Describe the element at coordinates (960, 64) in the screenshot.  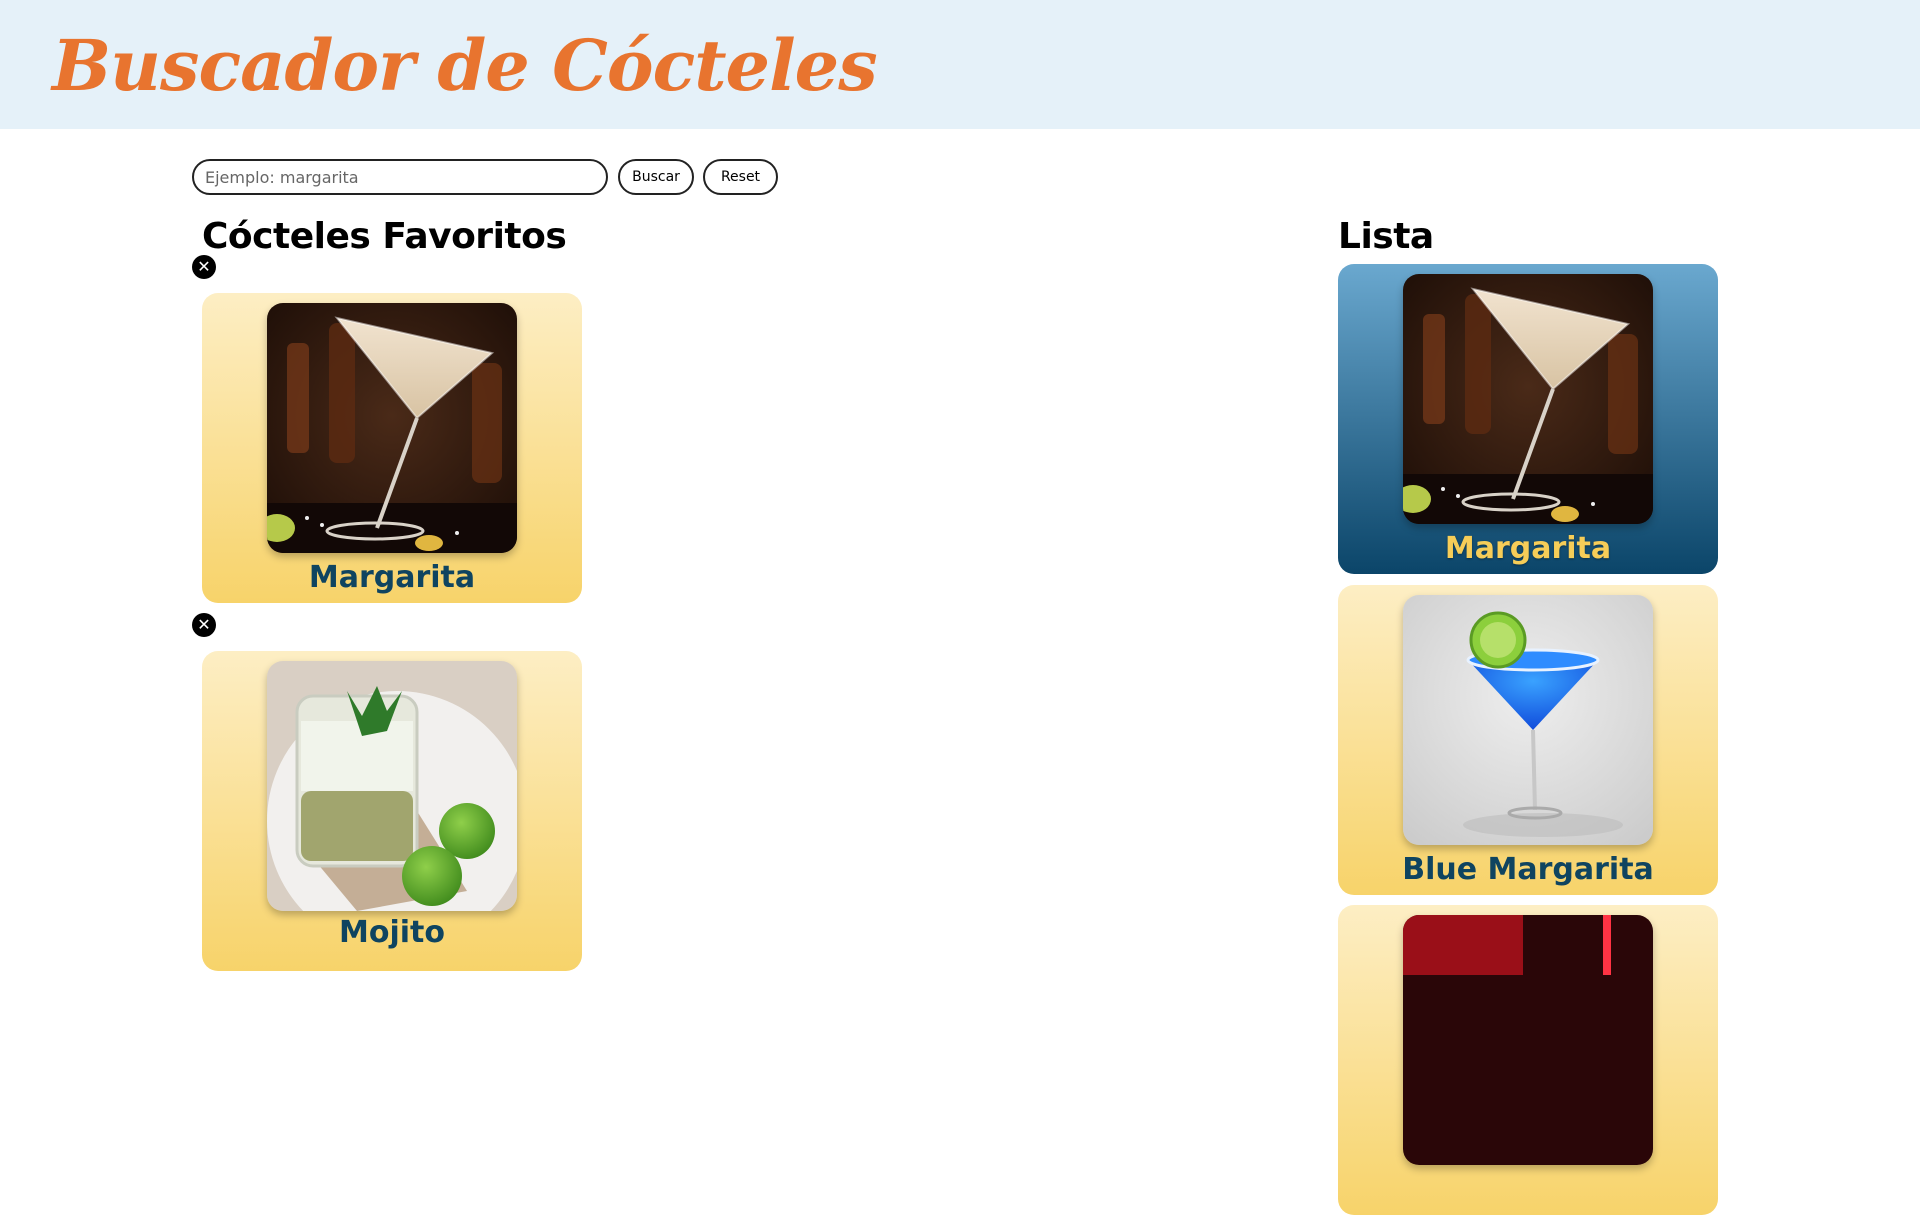
I see `header-bar: Buscador de Cócteles` at that location.